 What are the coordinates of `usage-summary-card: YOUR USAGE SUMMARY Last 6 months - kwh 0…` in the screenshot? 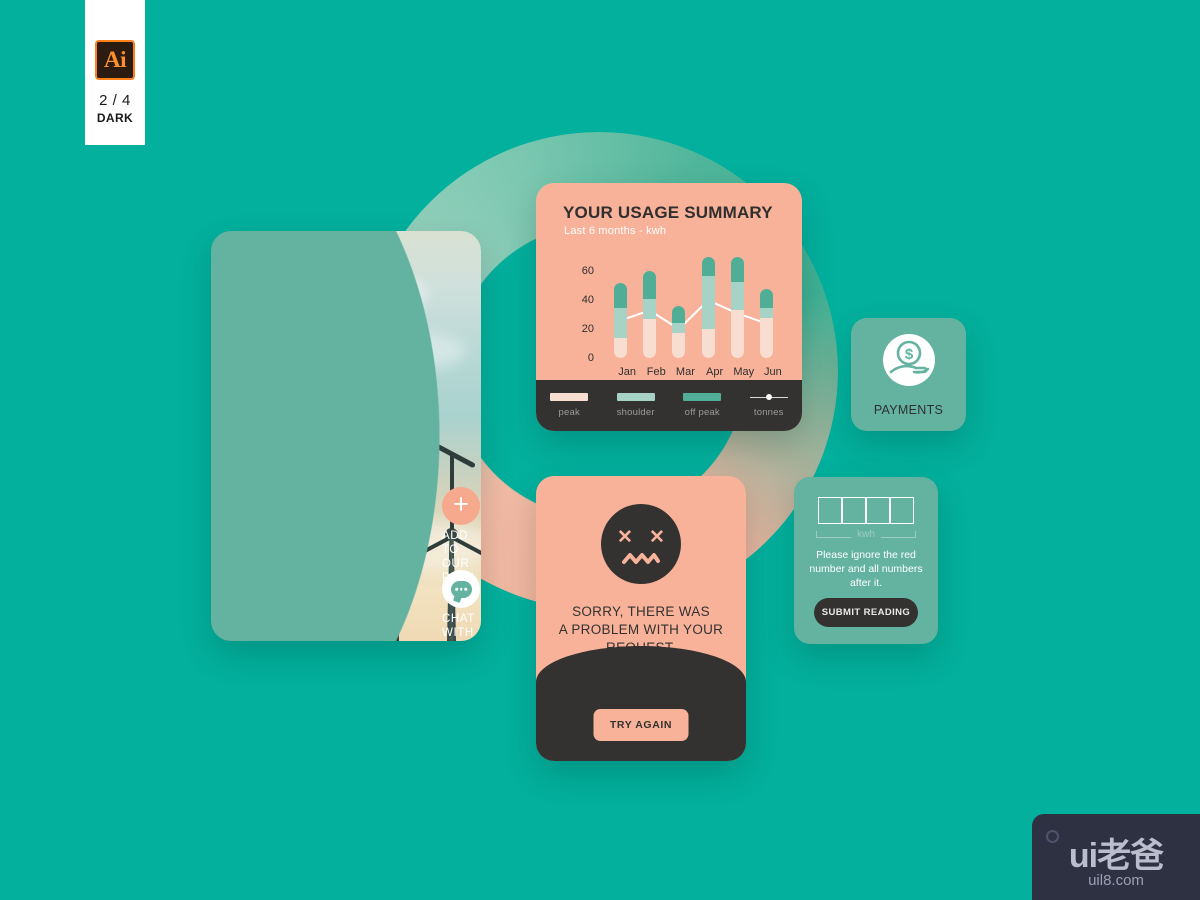 It's located at (669, 307).